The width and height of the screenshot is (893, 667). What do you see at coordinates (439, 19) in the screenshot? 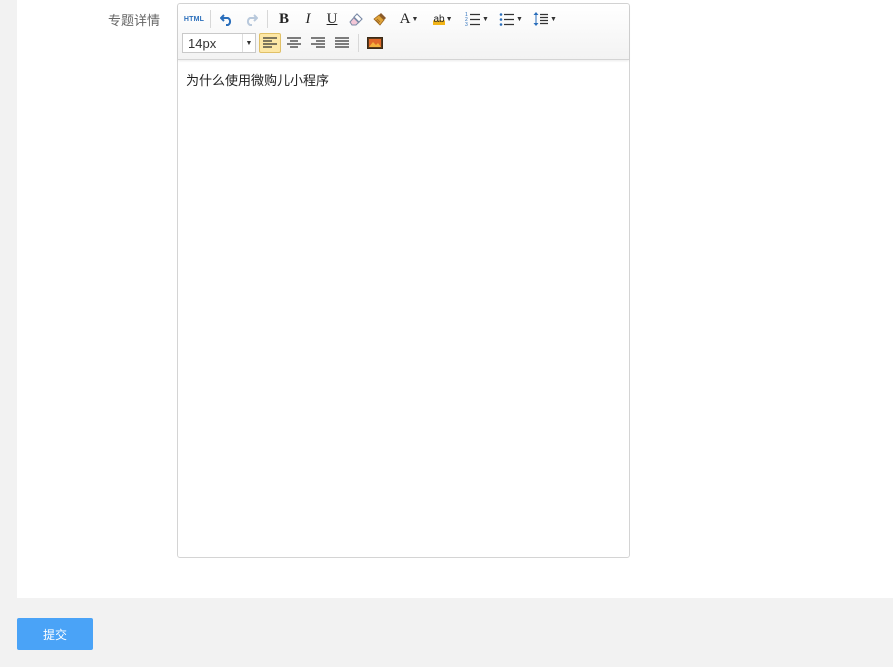
I see `highlight-icon: ab` at bounding box center [439, 19].